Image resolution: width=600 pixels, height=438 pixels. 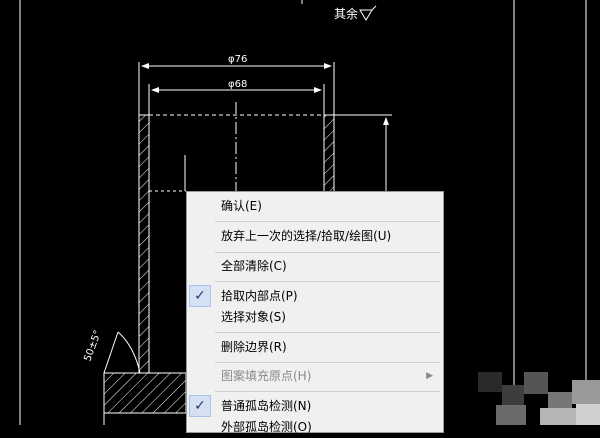 What do you see at coordinates (315, 317) in the screenshot?
I see `menu-item-select-objects: 选择对象(S)` at bounding box center [315, 317].